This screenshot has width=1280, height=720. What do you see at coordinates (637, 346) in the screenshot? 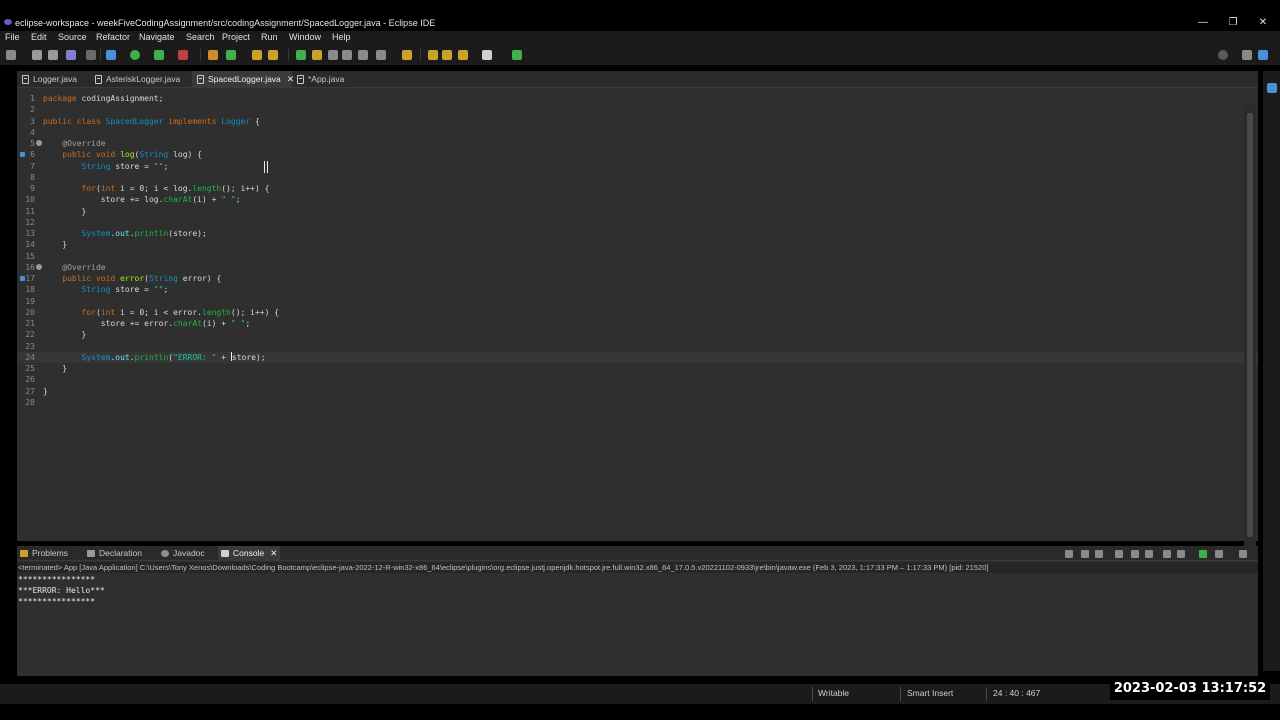
I see `code-line: 23` at bounding box center [637, 346].